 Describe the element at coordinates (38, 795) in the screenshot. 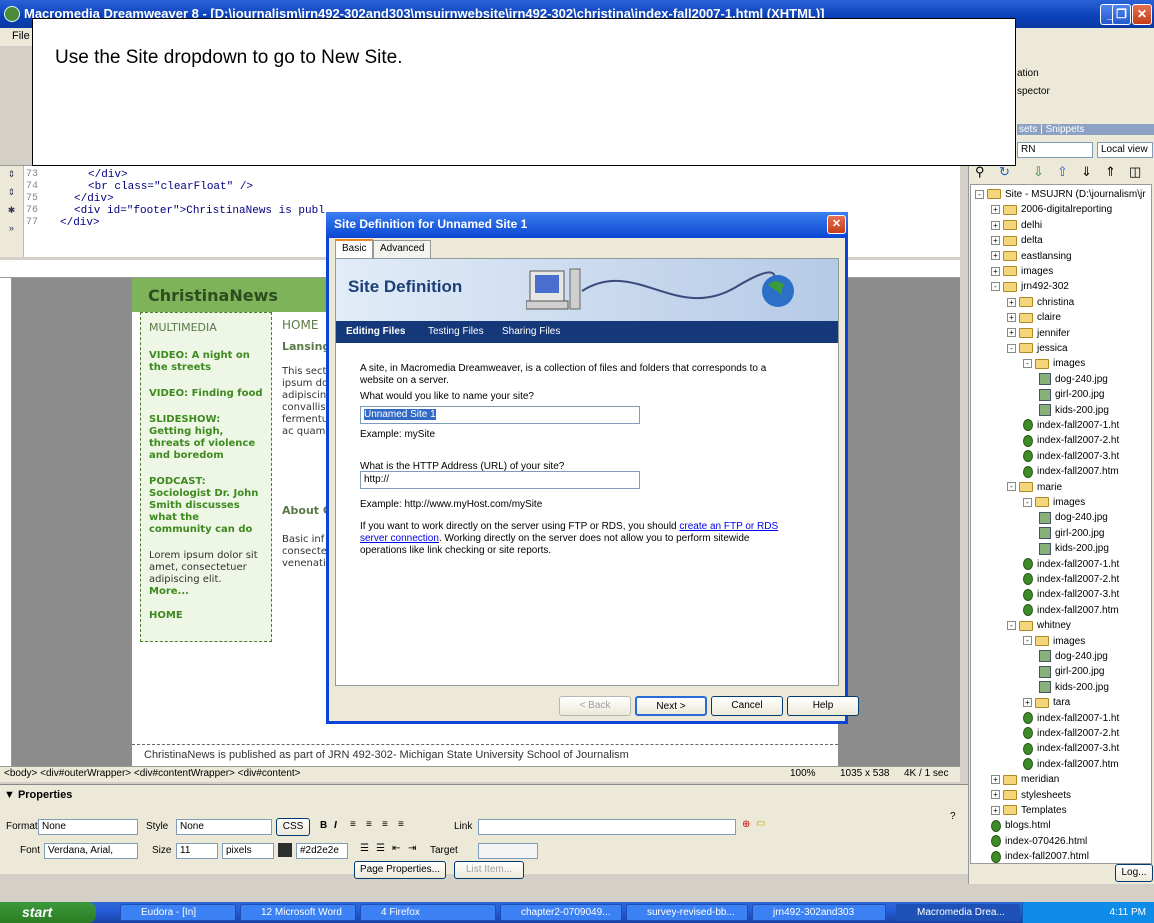

I see `properties-title: ▼ Properties` at that location.